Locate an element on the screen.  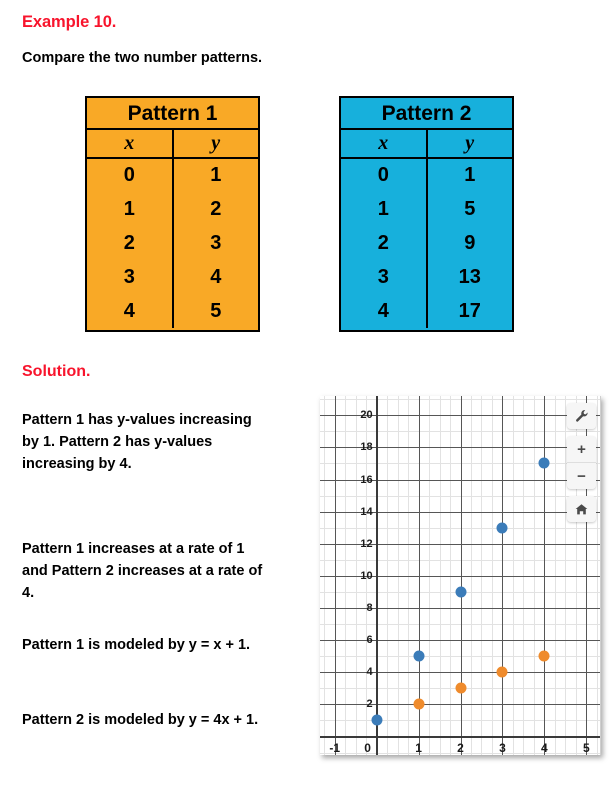
toolbar-group-home is located at coordinates (581, 509).